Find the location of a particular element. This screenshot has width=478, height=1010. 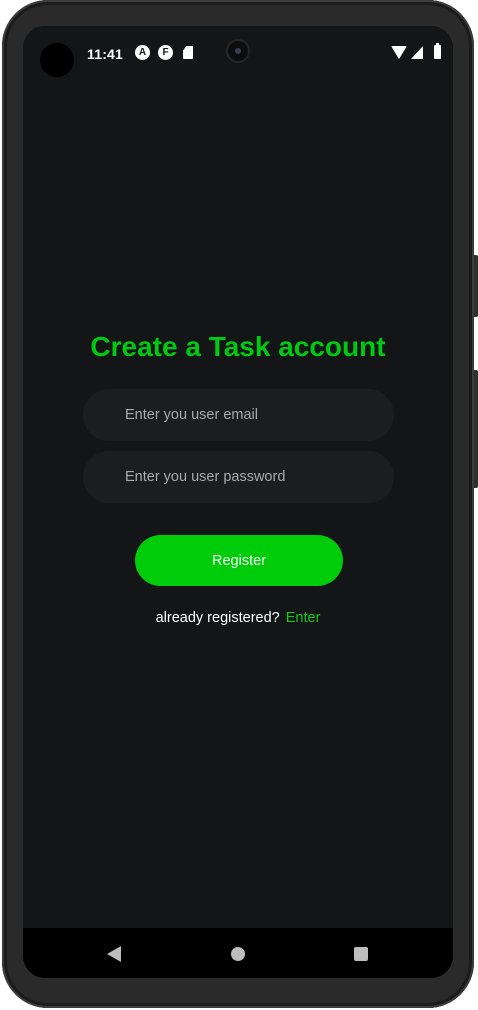

home-icon is located at coordinates (238, 954).